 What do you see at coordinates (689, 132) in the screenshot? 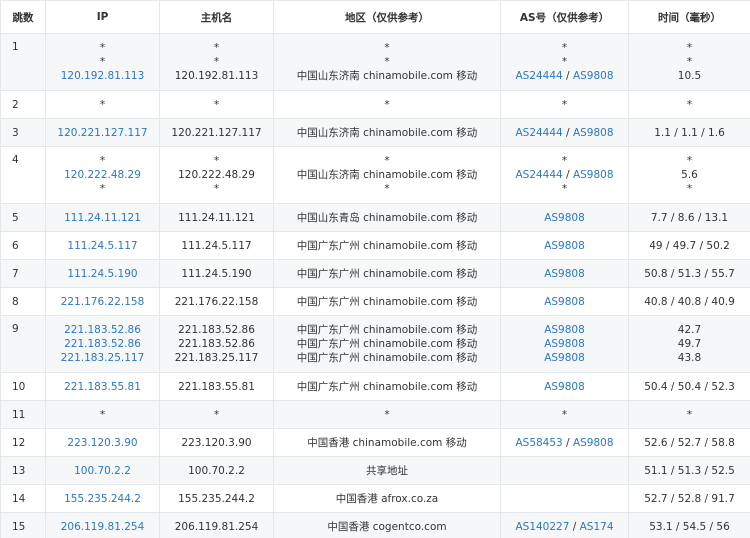
I see `time-text: 1.1 / 1.1 / 1.6` at bounding box center [689, 132].